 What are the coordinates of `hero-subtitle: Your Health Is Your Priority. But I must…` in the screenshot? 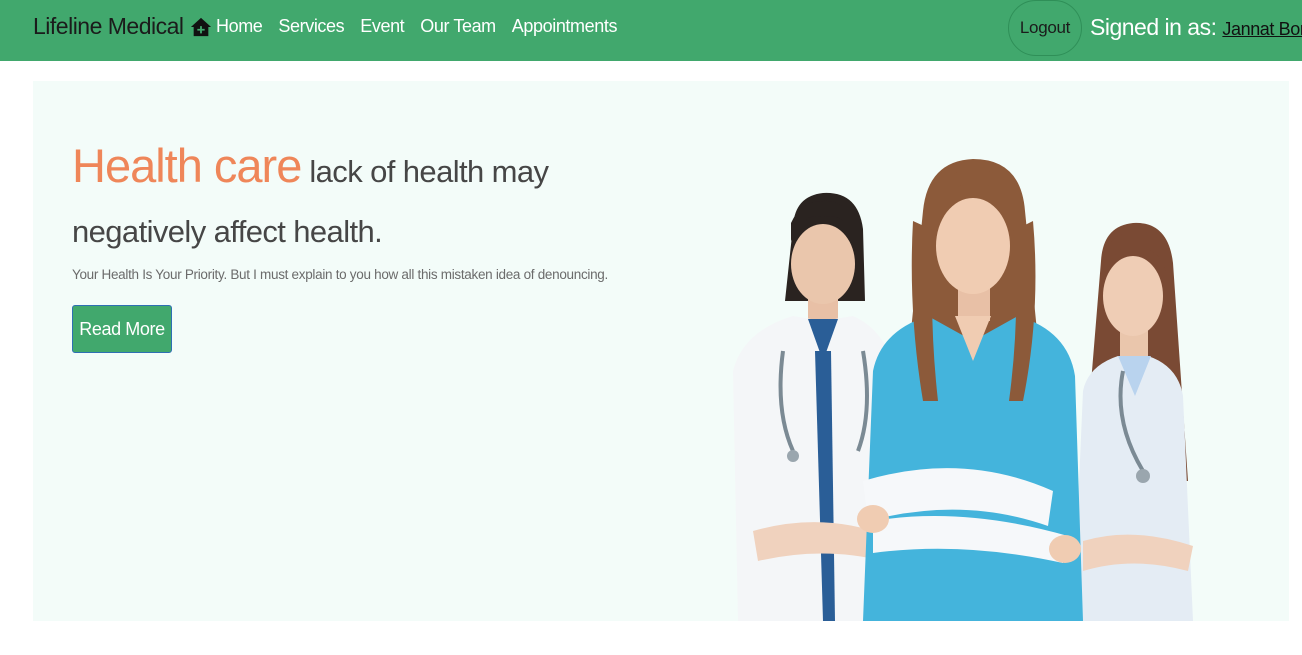 It's located at (340, 274).